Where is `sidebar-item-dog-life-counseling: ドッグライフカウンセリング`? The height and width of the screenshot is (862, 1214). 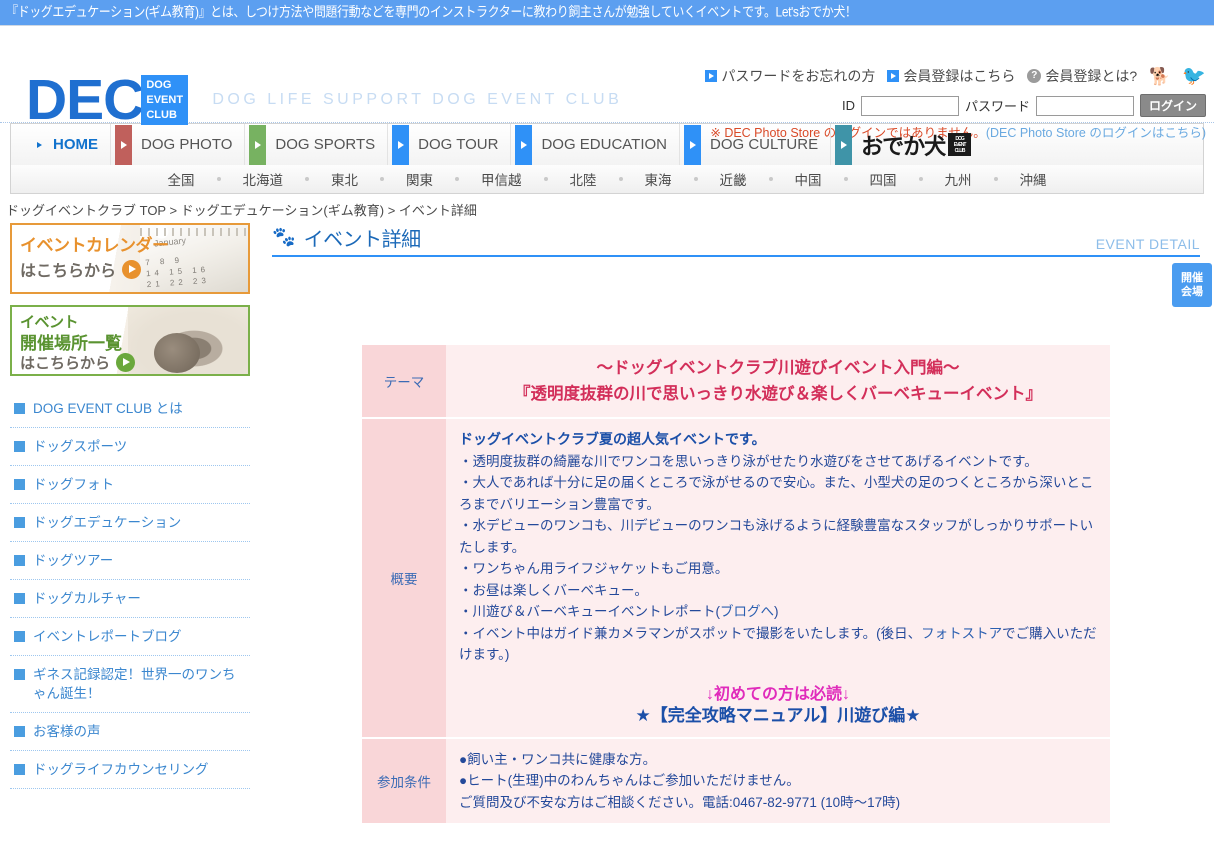
sidebar-item-dog-life-counseling: ドッグライフカウンセリング is located at coordinates (130, 770).